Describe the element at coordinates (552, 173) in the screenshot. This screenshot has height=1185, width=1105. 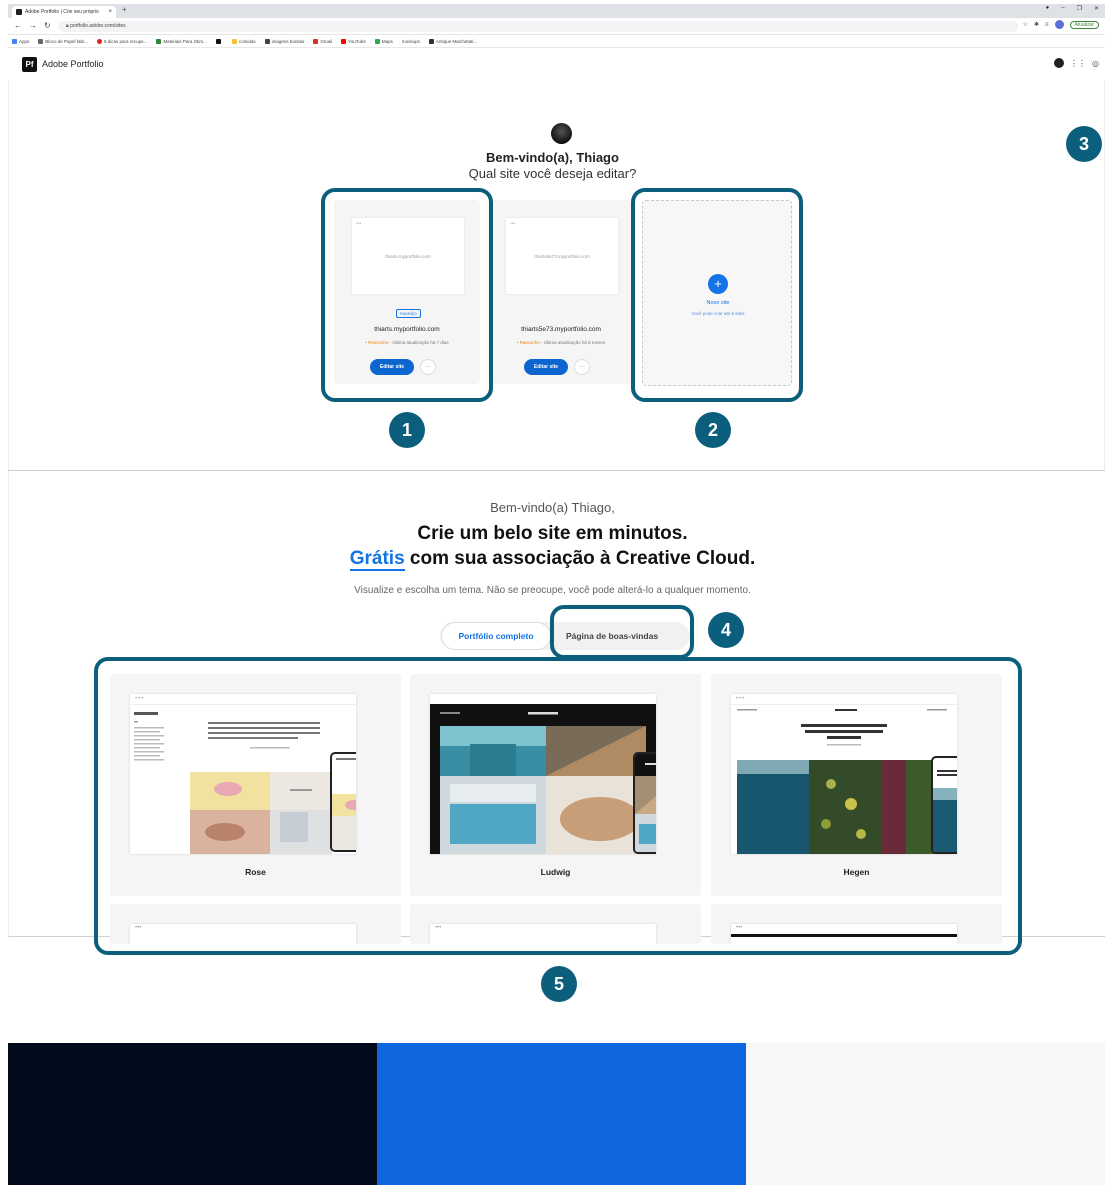
I see `site-question: Qual site você deseja editar?` at that location.